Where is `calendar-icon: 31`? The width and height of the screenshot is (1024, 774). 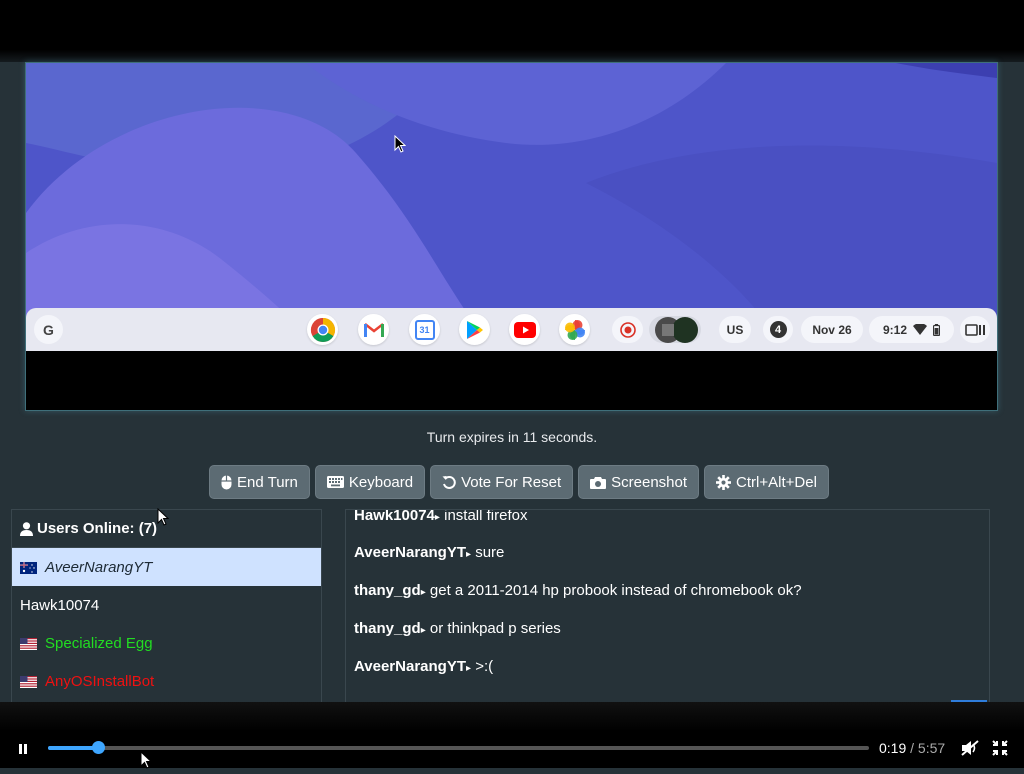
calendar-icon: 31 is located at coordinates (424, 329).